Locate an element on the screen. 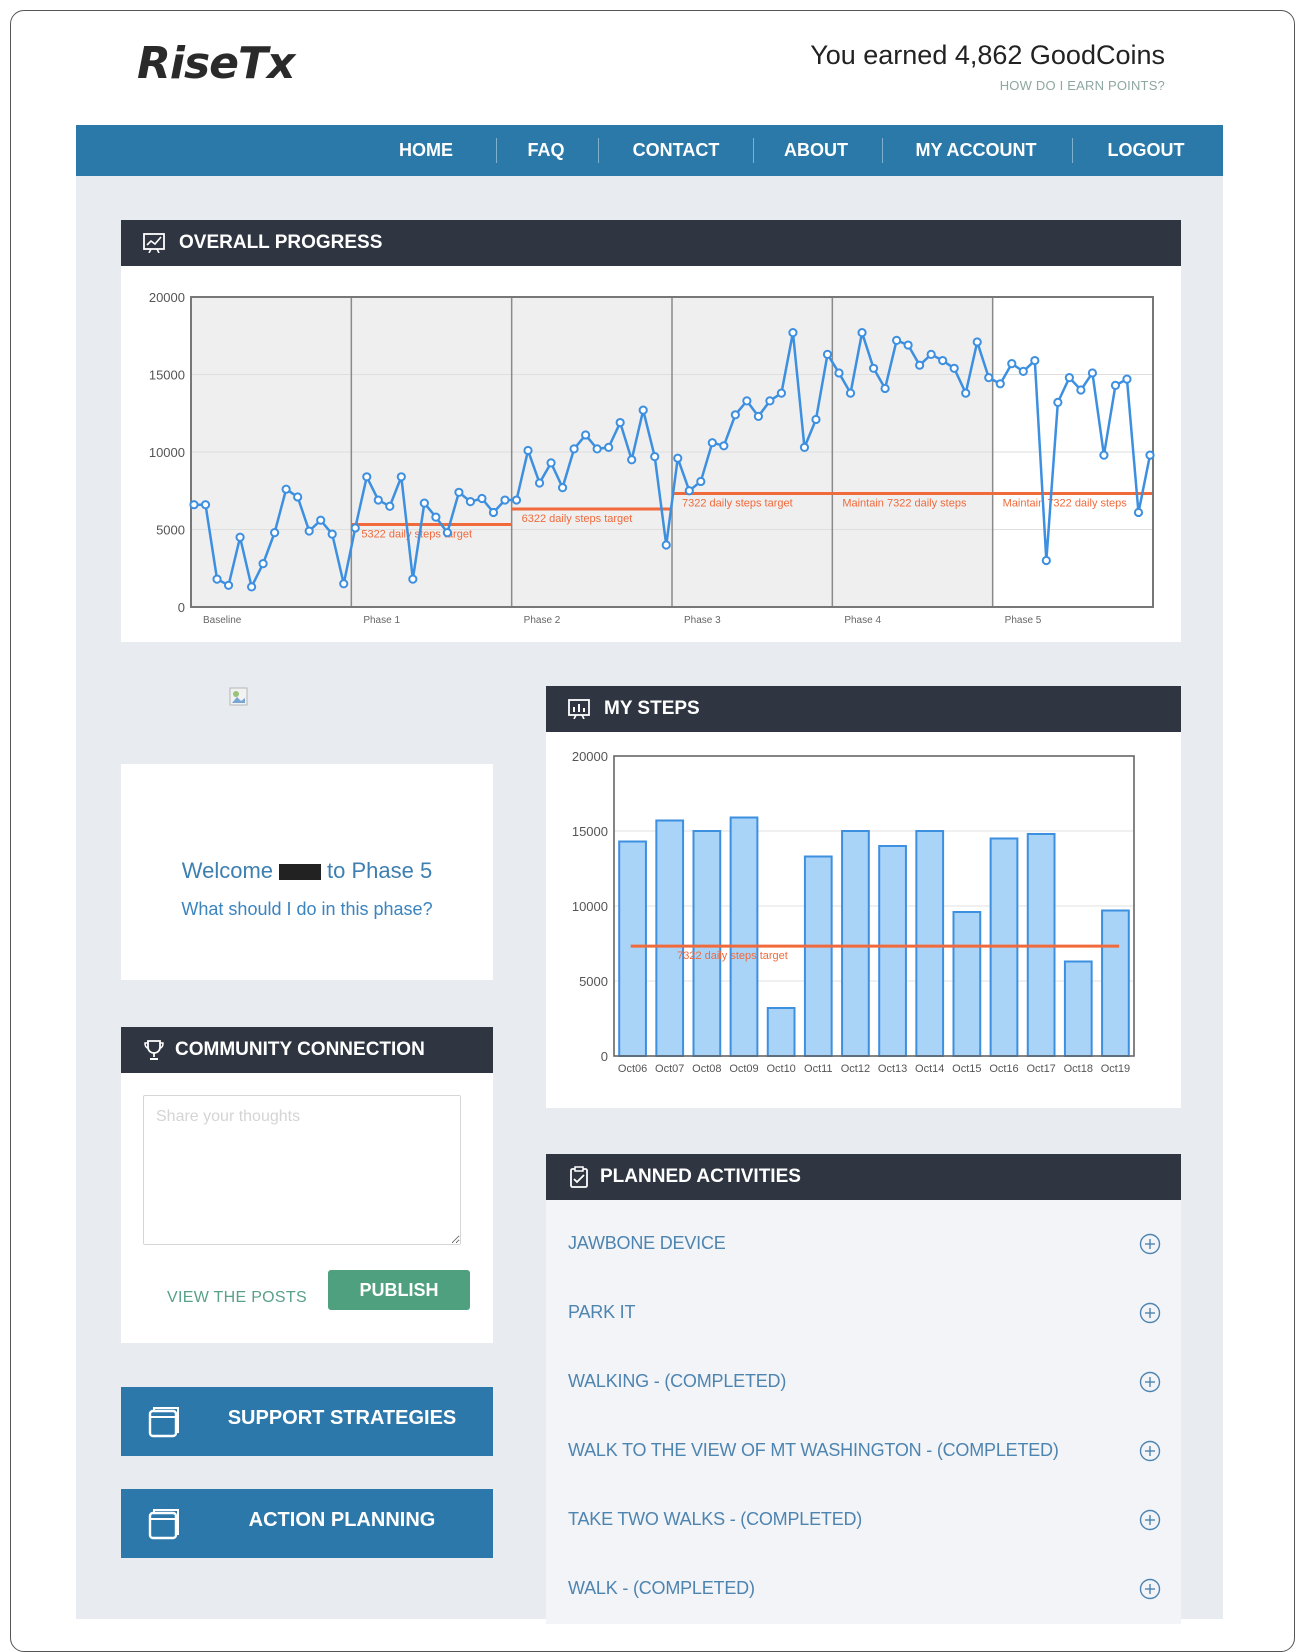  action-planning-button: ACTION PLANNING is located at coordinates (307, 1523).